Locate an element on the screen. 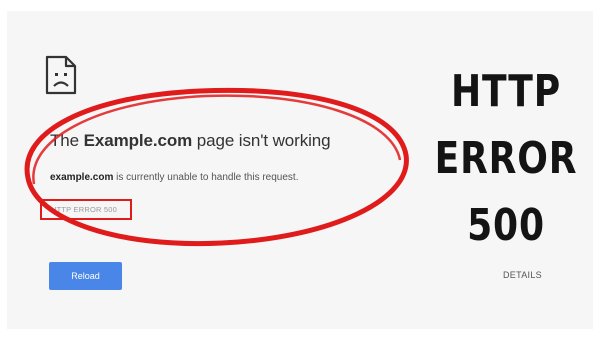  reload-button: Reload is located at coordinates (85, 276).